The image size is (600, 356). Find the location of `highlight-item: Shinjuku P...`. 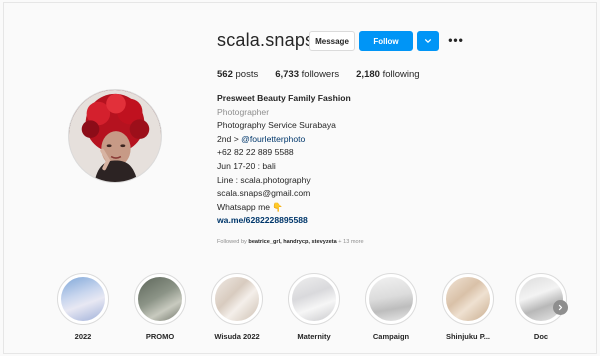

highlight-item: Shinjuku P... is located at coordinates (468, 307).